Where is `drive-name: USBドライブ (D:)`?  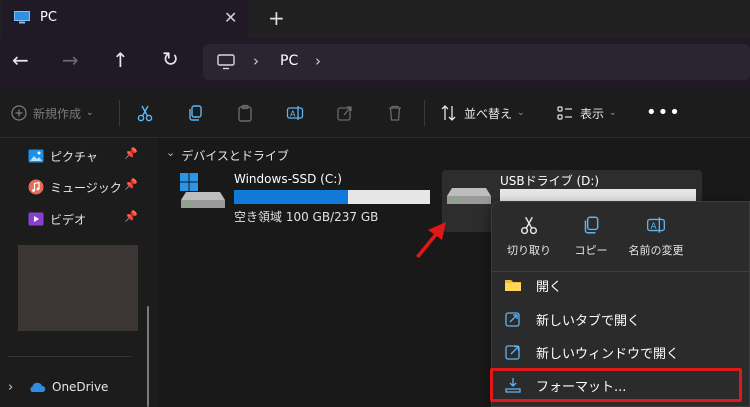 drive-name: USBドライブ (D:) is located at coordinates (550, 181).